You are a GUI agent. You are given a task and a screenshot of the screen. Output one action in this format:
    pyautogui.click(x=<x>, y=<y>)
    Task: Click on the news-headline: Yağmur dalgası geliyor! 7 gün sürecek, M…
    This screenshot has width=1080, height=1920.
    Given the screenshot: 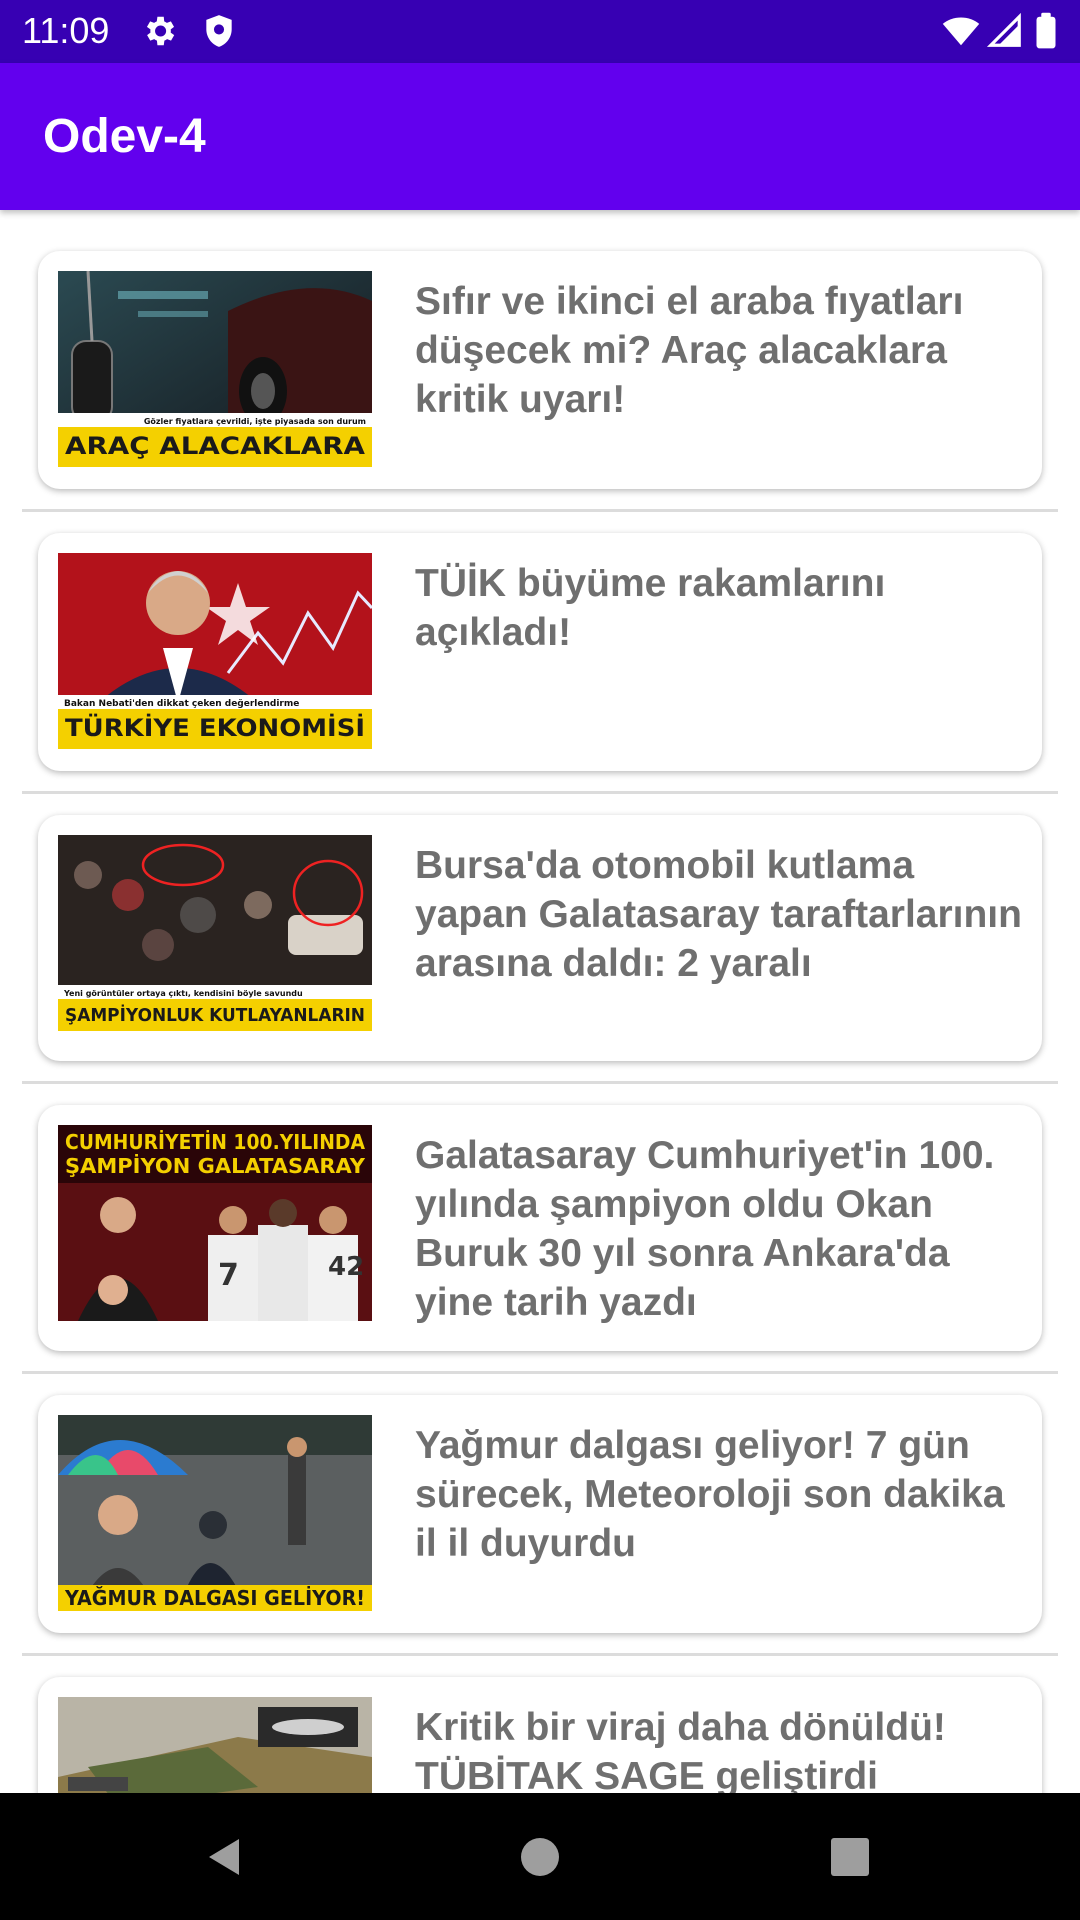 What is the action you would take?
    pyautogui.click(x=710, y=1494)
    